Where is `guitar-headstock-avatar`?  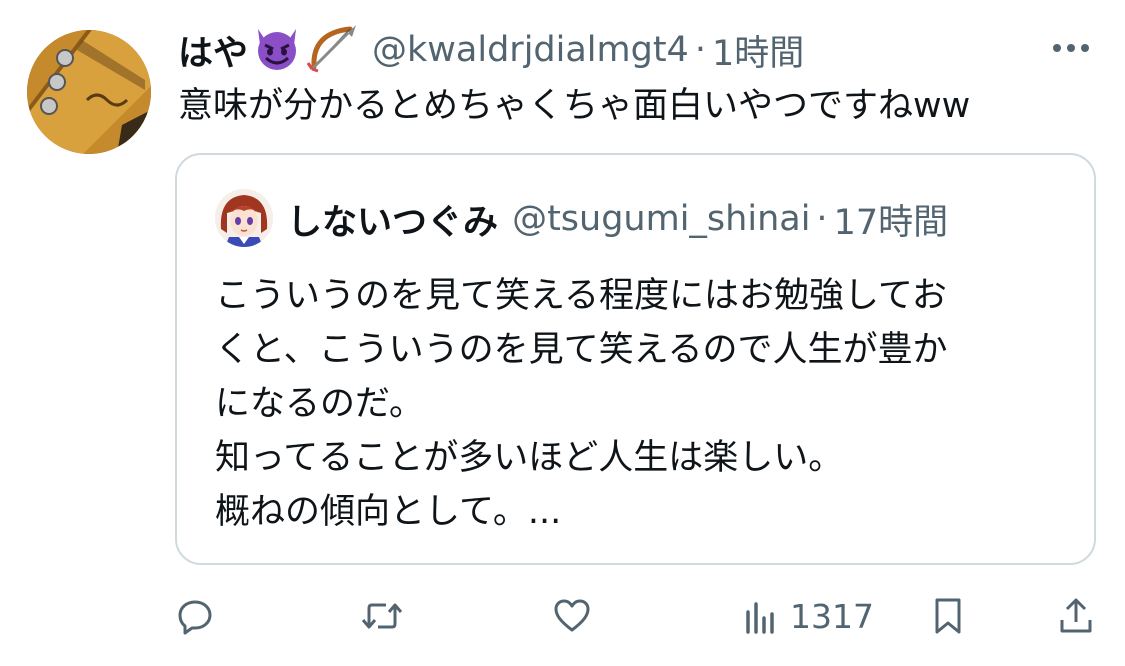 guitar-headstock-avatar is located at coordinates (89, 92).